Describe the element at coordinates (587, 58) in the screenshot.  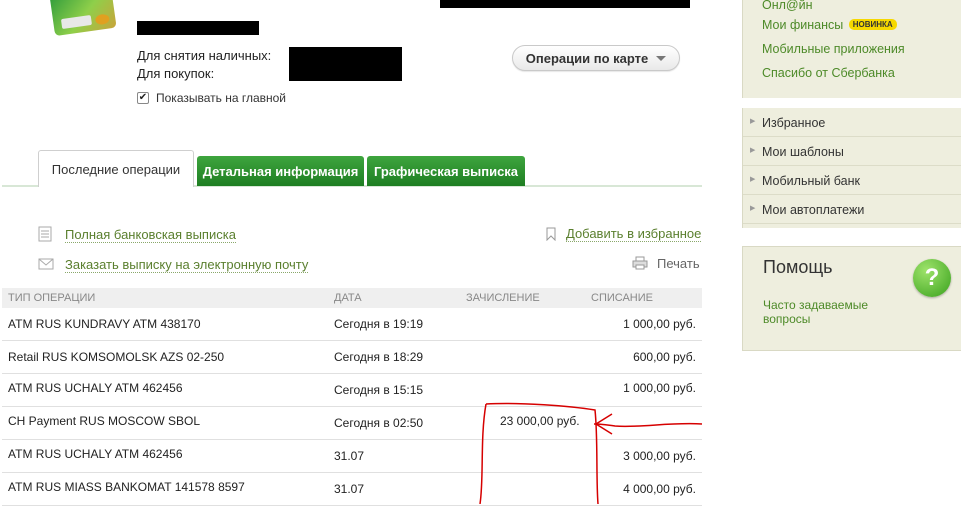
I see `card-operations-label: Операции по карте` at that location.